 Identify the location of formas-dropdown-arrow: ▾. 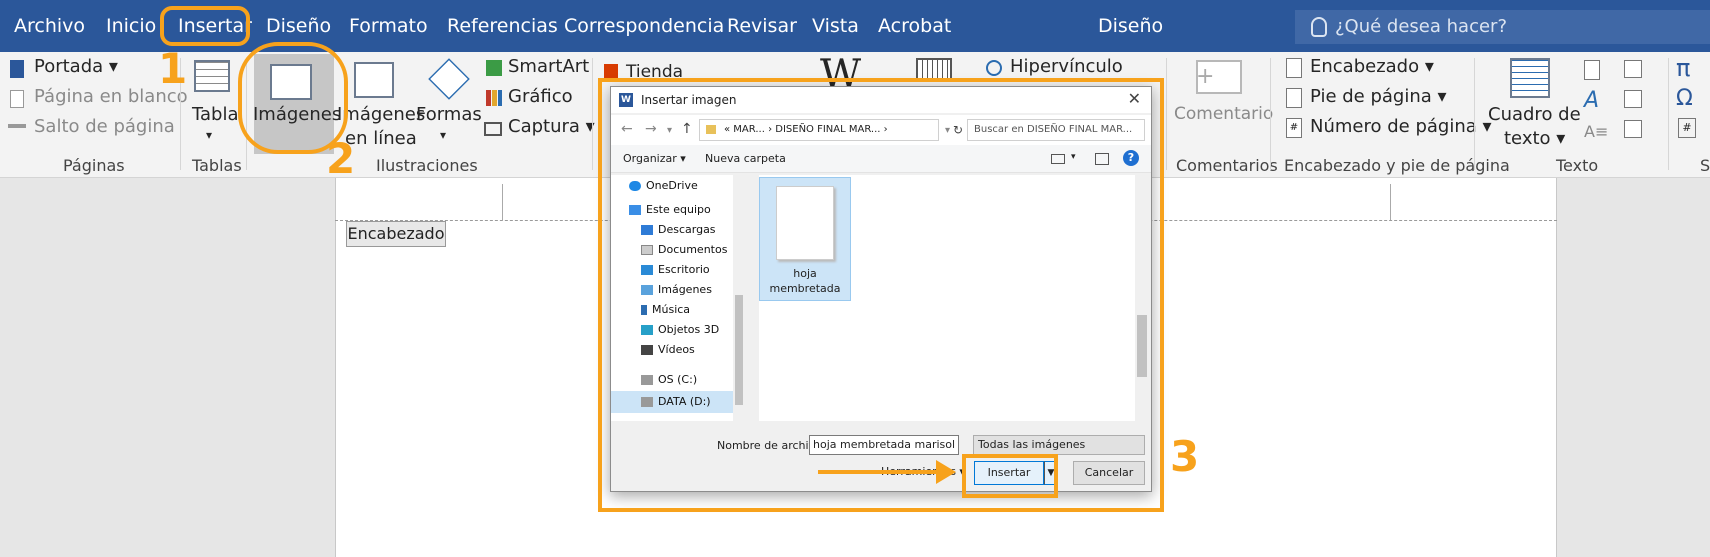
(443, 135).